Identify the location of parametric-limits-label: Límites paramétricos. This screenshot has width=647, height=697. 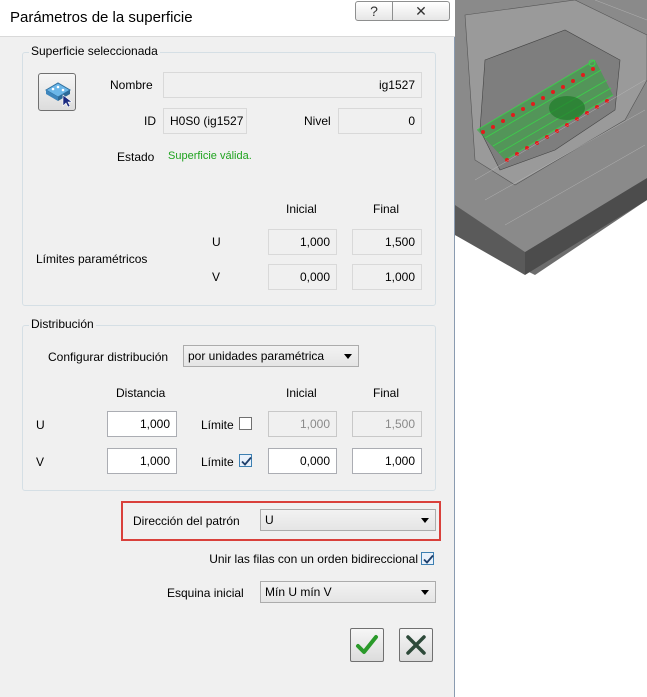
(92, 259).